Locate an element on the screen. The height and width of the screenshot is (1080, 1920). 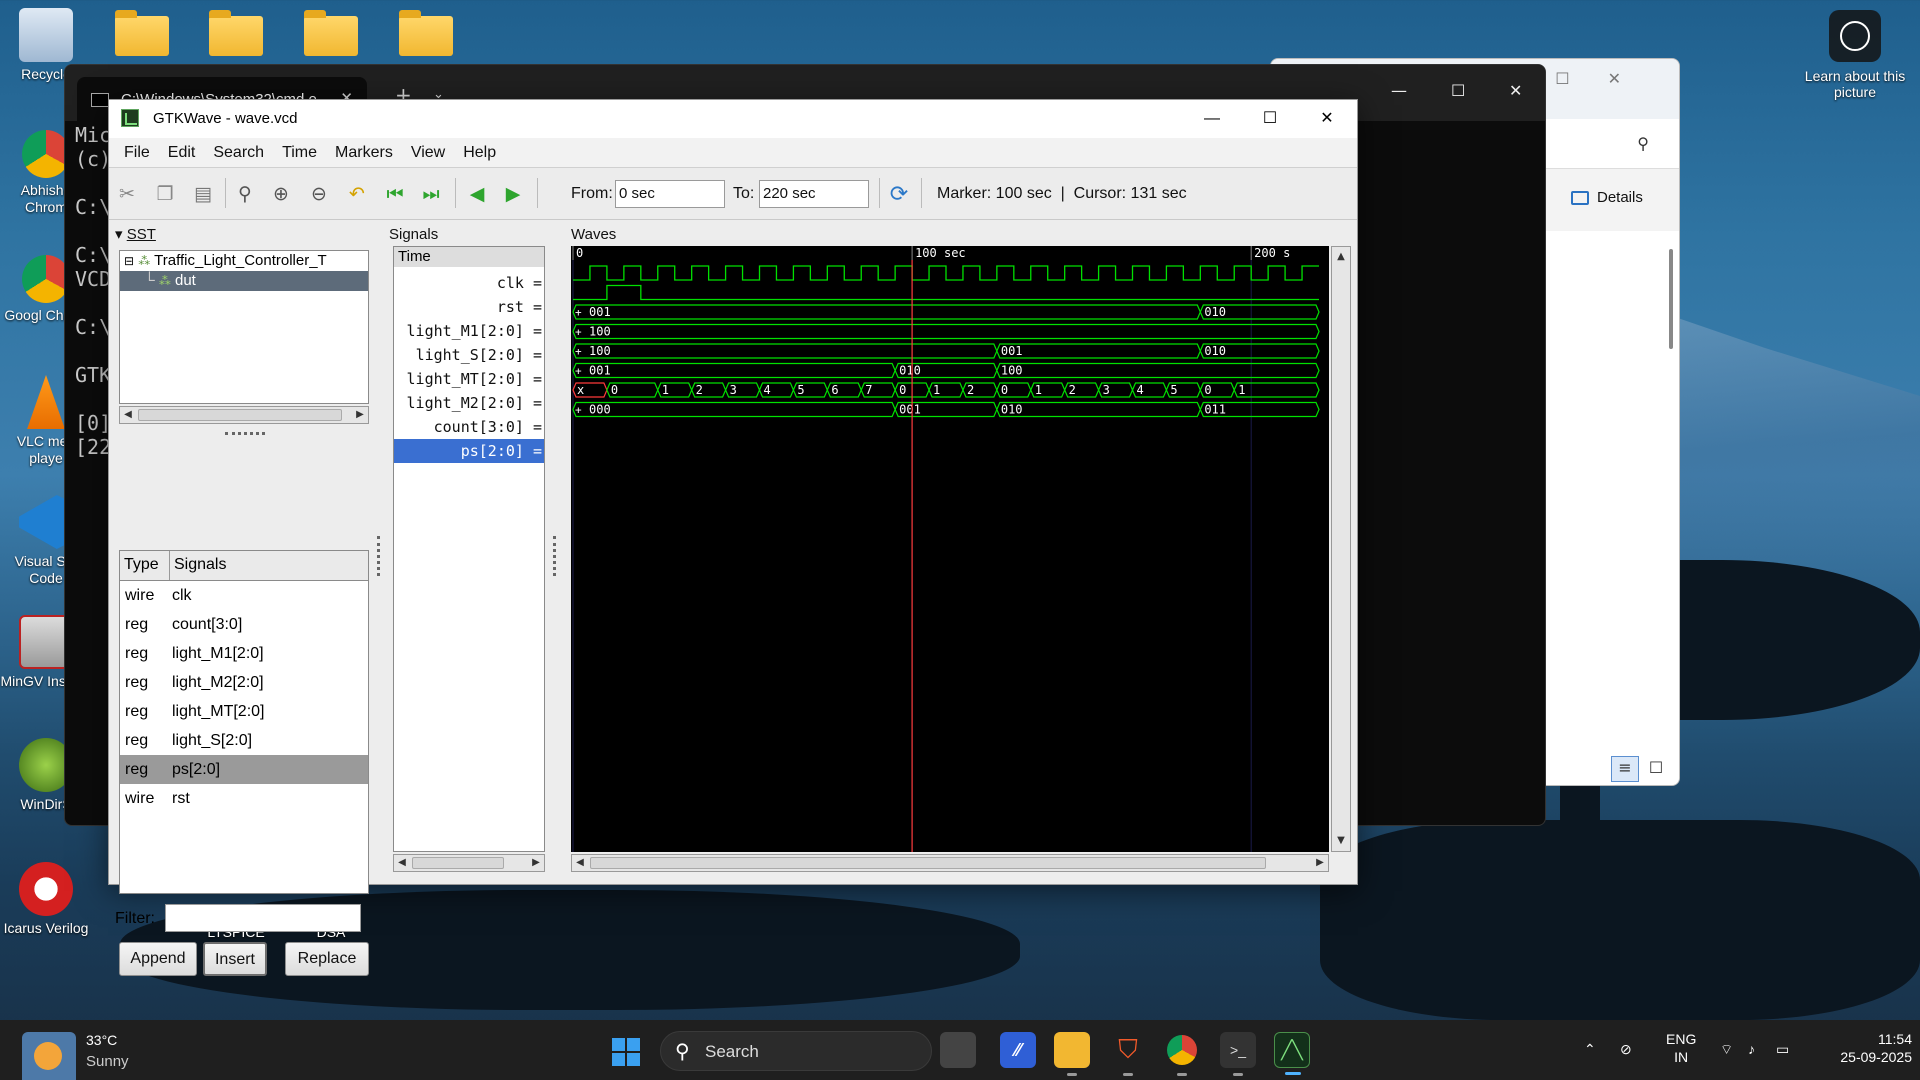
signal-row: light_M2[2:0] = is located at coordinates (469, 403).